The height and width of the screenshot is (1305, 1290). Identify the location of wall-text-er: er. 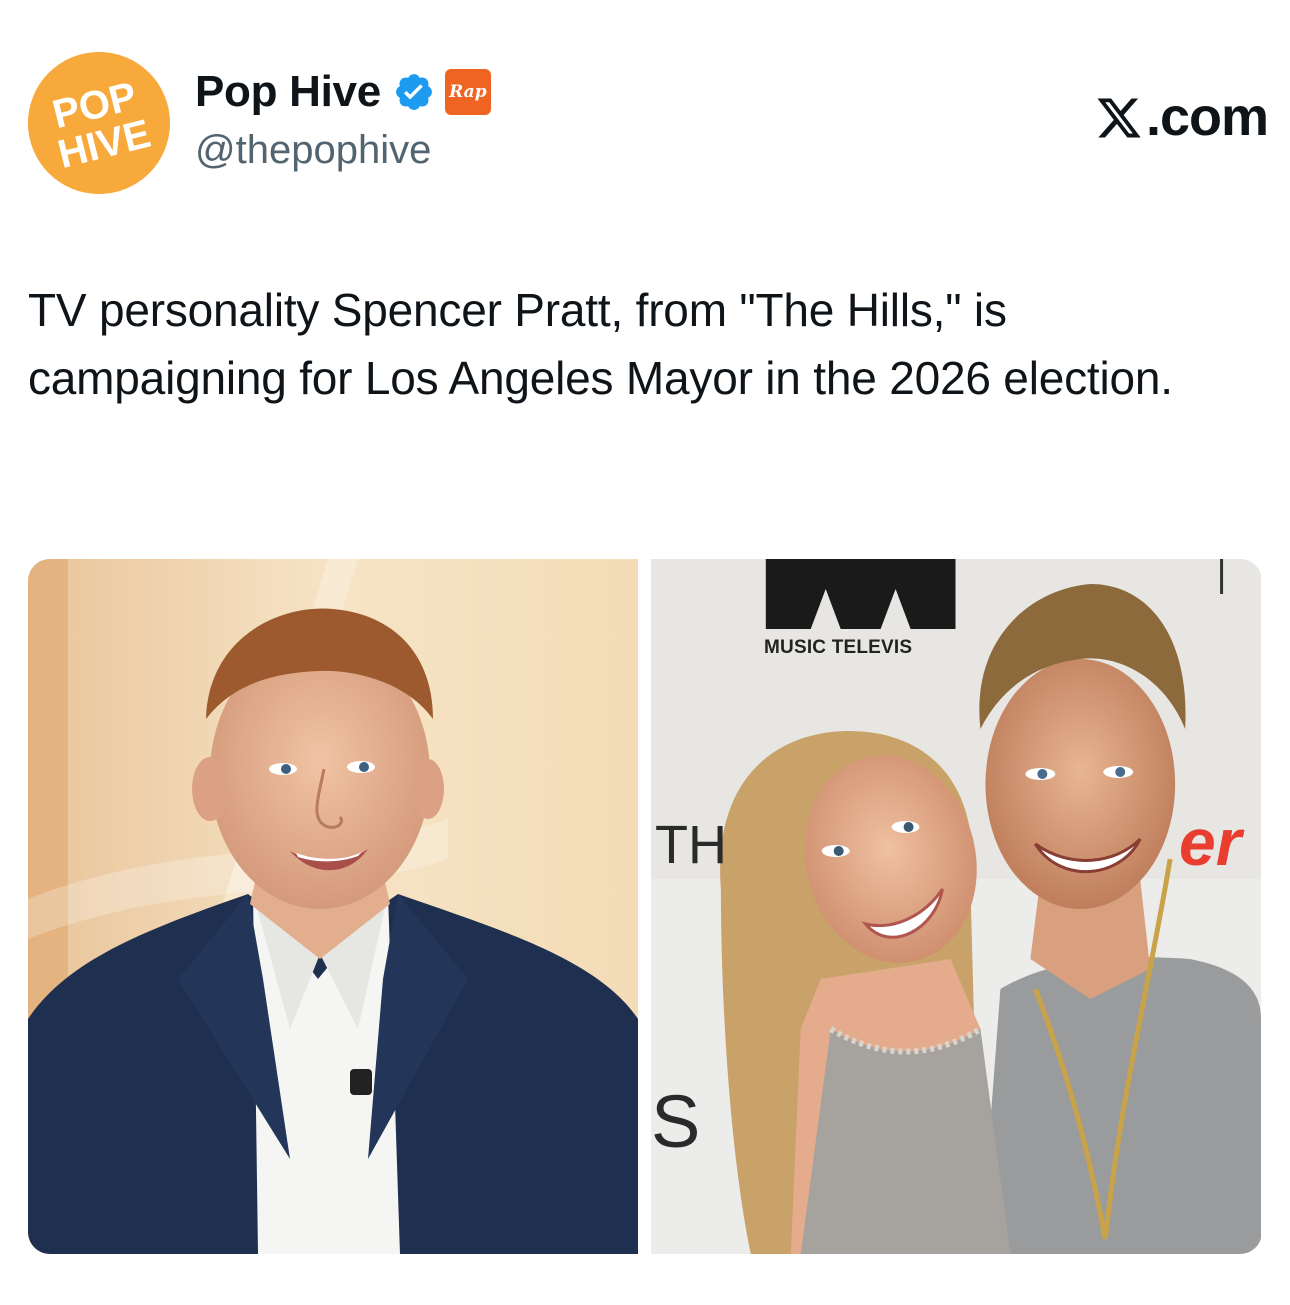
(1210, 842).